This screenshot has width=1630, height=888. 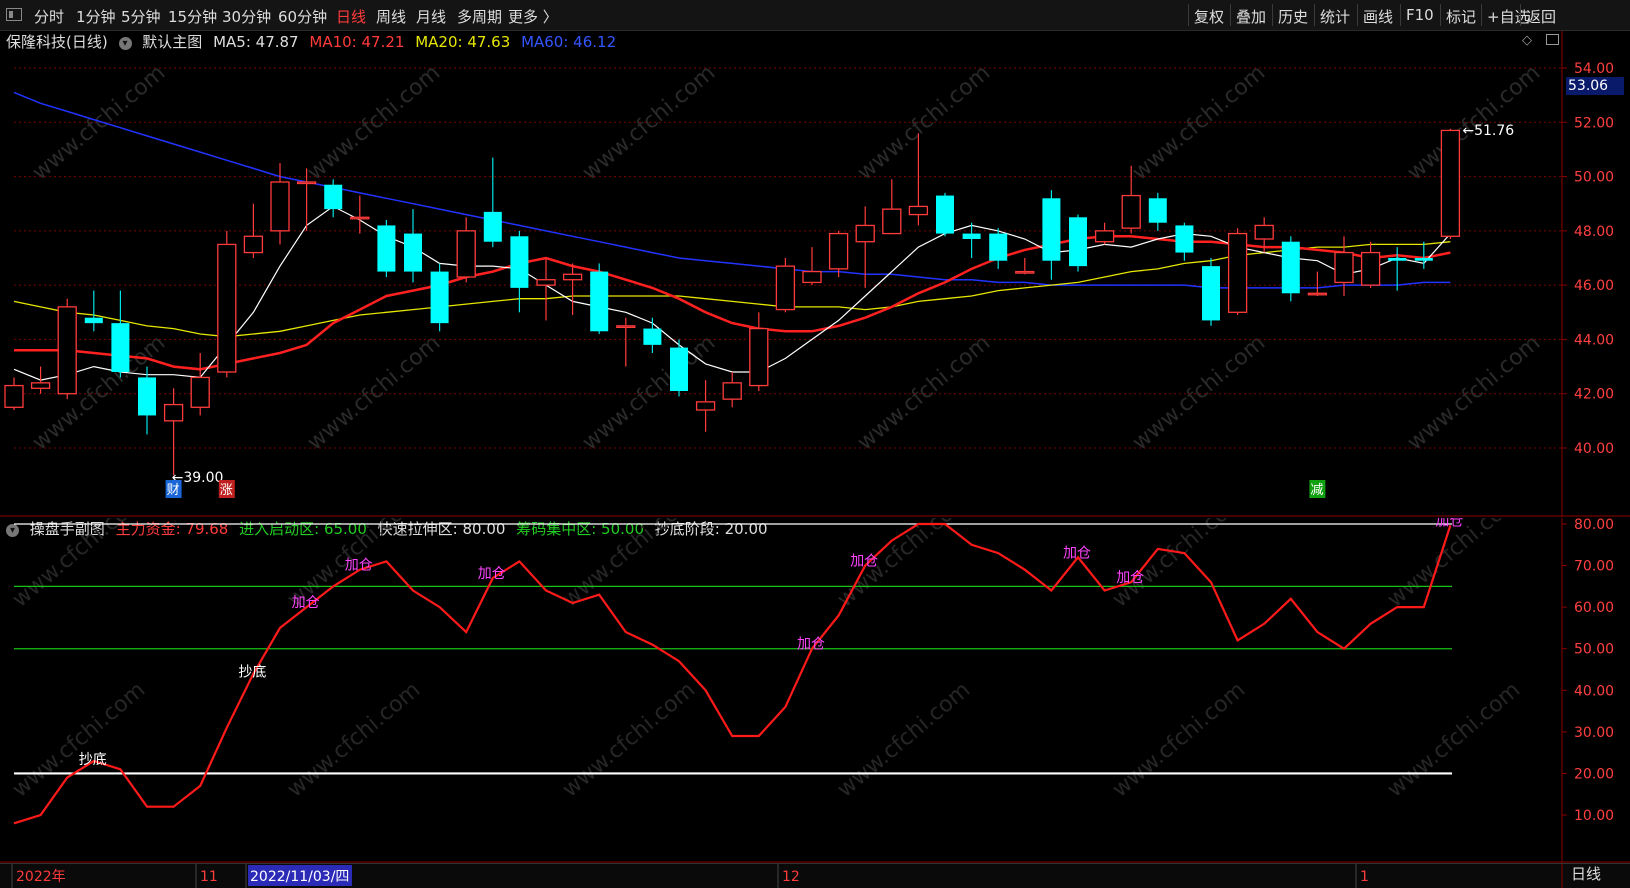 What do you see at coordinates (41, 877) in the screenshot?
I see `date-label: 2022年` at bounding box center [41, 877].